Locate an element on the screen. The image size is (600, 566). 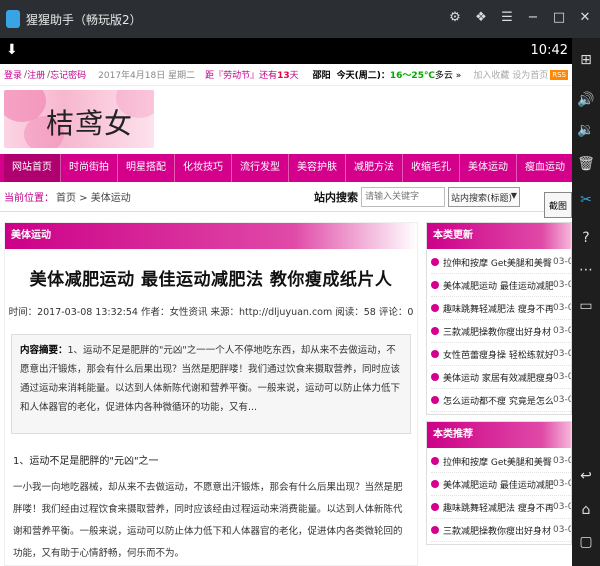
weather-desc: 多云 » is located at coordinates (448, 76).